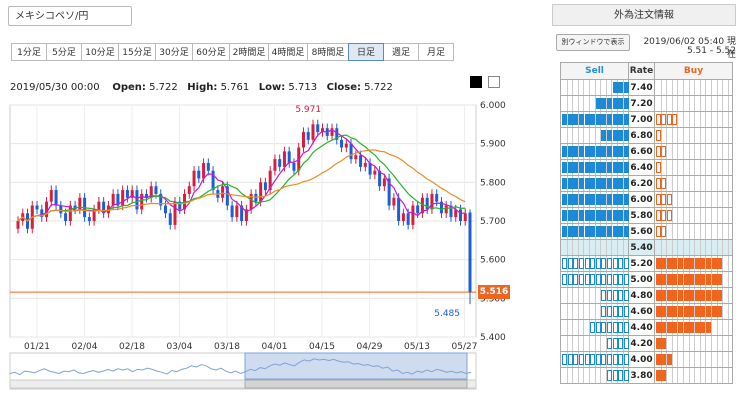  What do you see at coordinates (328, 52) in the screenshot?
I see `timeframe-button: 8時間足` at bounding box center [328, 52].